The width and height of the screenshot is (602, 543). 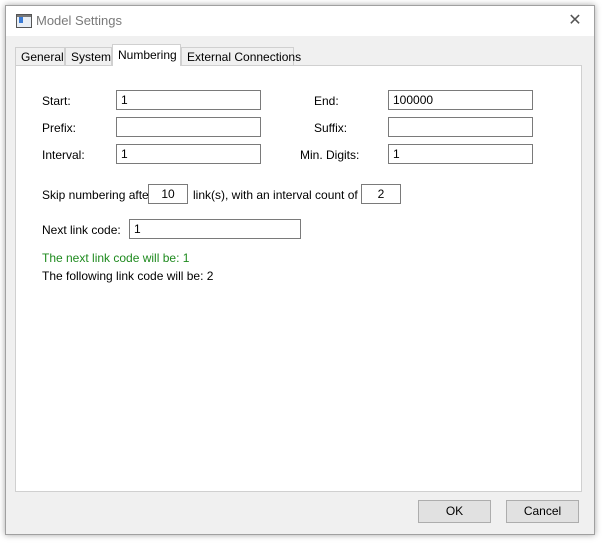 I want to click on start-input, so click(x=188, y=100).